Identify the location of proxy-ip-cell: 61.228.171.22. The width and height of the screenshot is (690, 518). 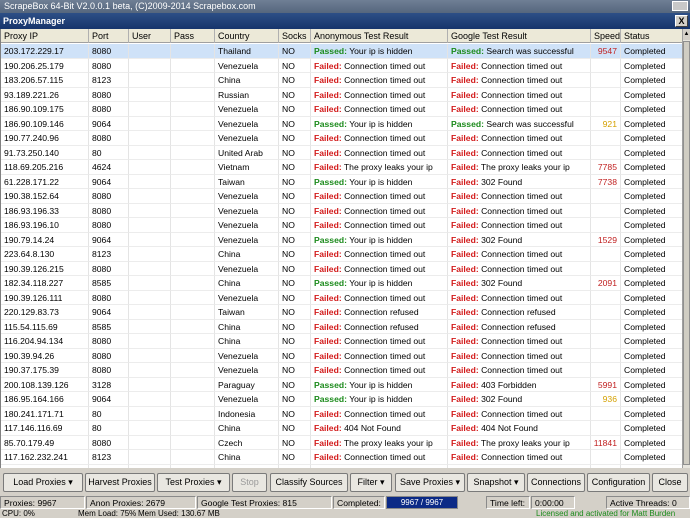
(45, 181).